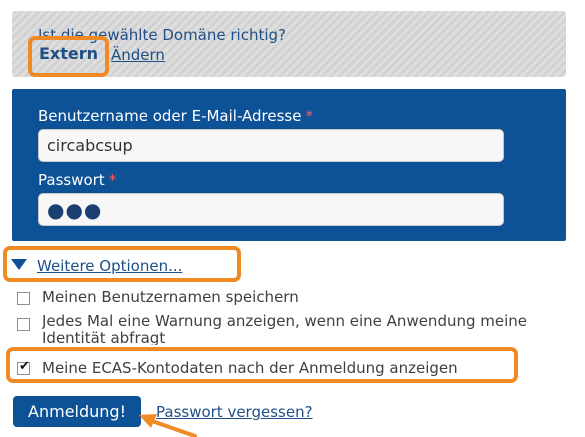  Describe the element at coordinates (23, 298) in the screenshot. I see `remember-username-checkbox` at that location.